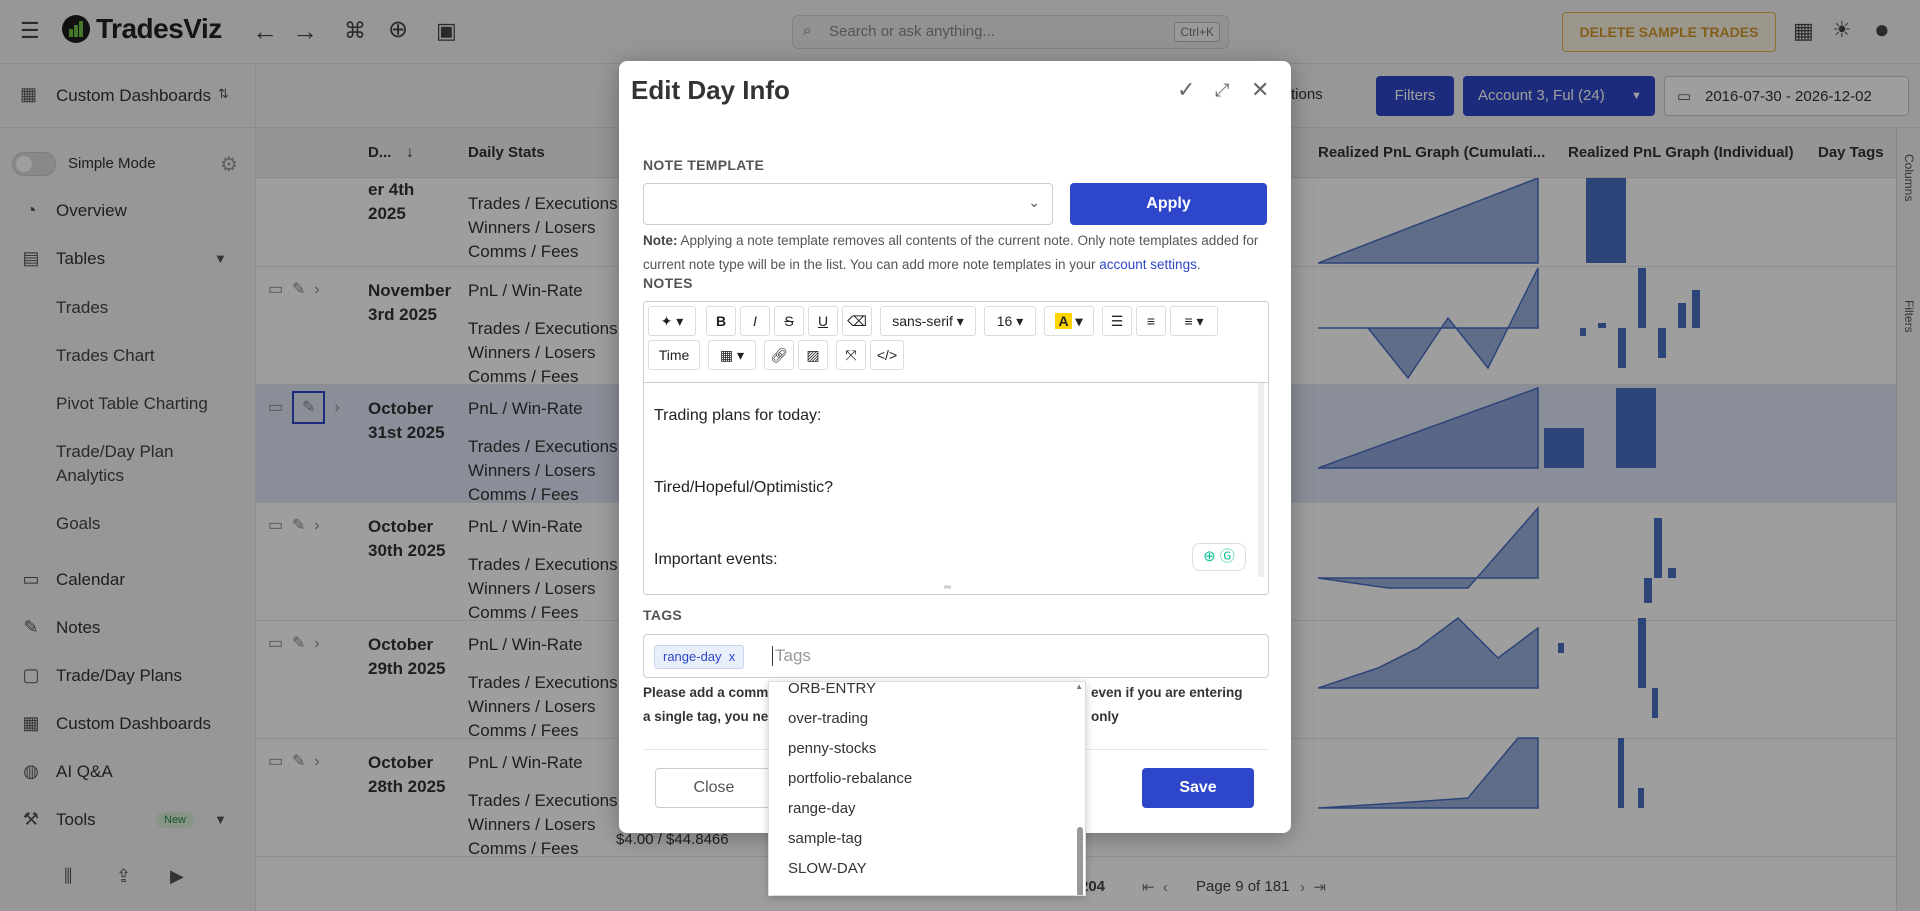  What do you see at coordinates (848, 204) in the screenshot?
I see `note-template-select: ⌄` at bounding box center [848, 204].